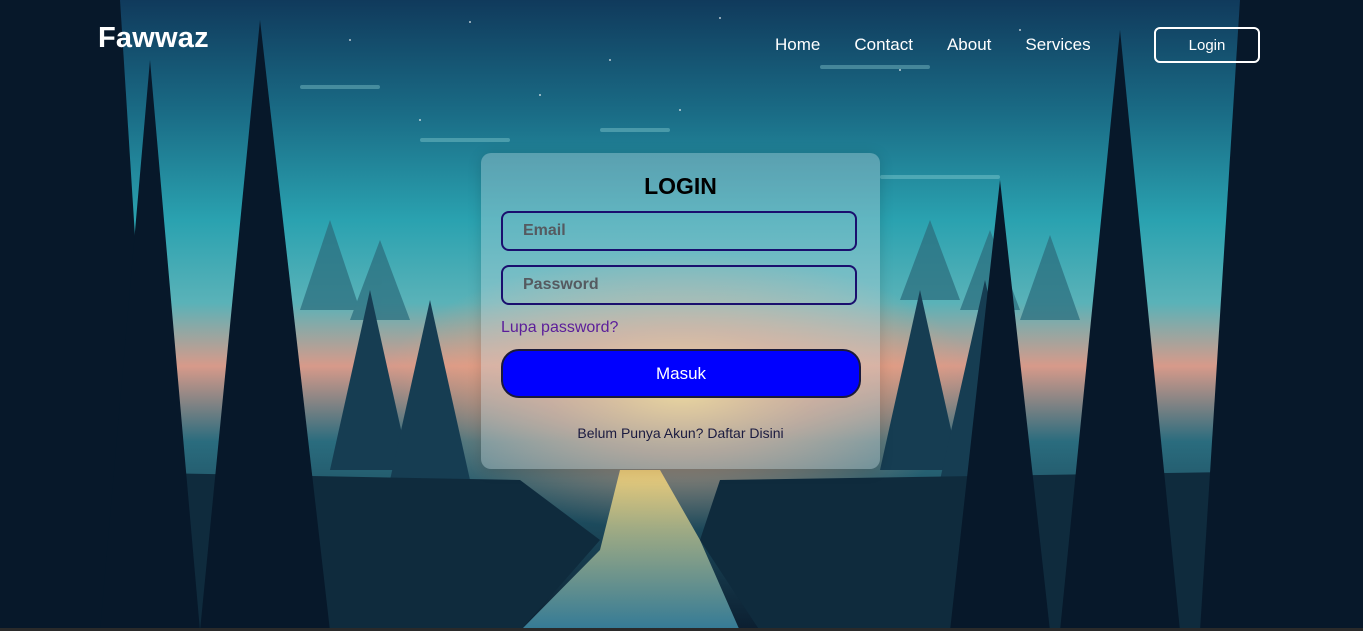 This screenshot has height=631, width=1363. I want to click on nav-services-link: Services, so click(1057, 45).